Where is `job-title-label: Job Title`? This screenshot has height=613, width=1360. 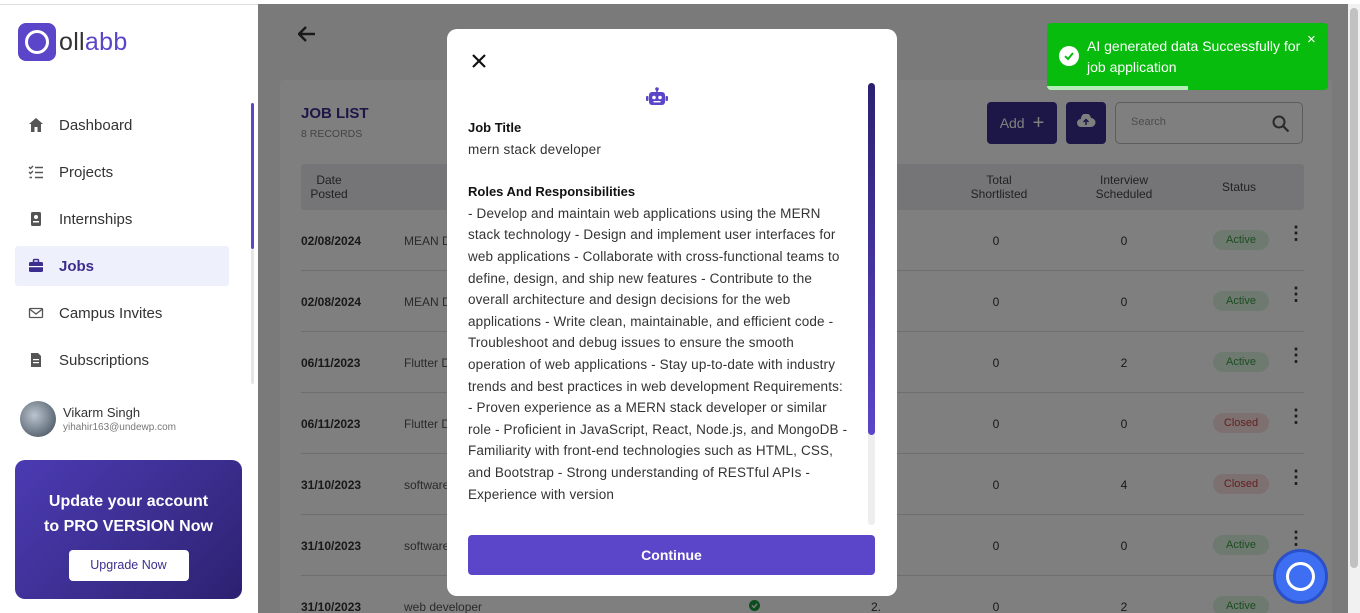
job-title-label: Job Title is located at coordinates (495, 127).